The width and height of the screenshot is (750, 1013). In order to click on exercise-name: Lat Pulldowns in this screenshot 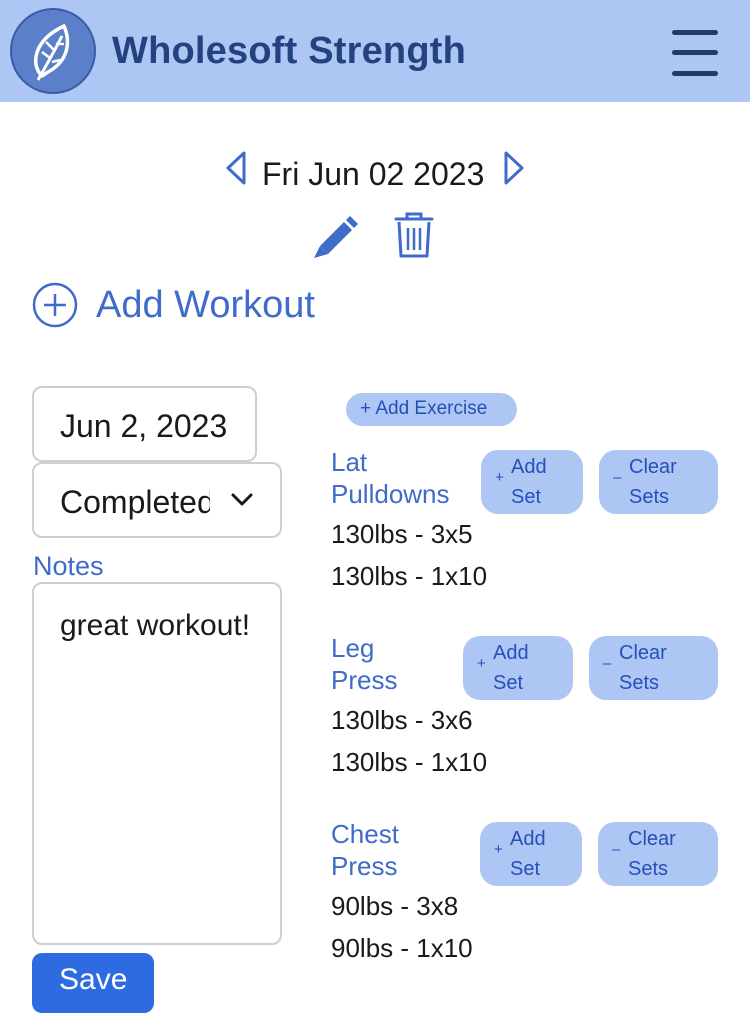, I will do `click(390, 478)`.